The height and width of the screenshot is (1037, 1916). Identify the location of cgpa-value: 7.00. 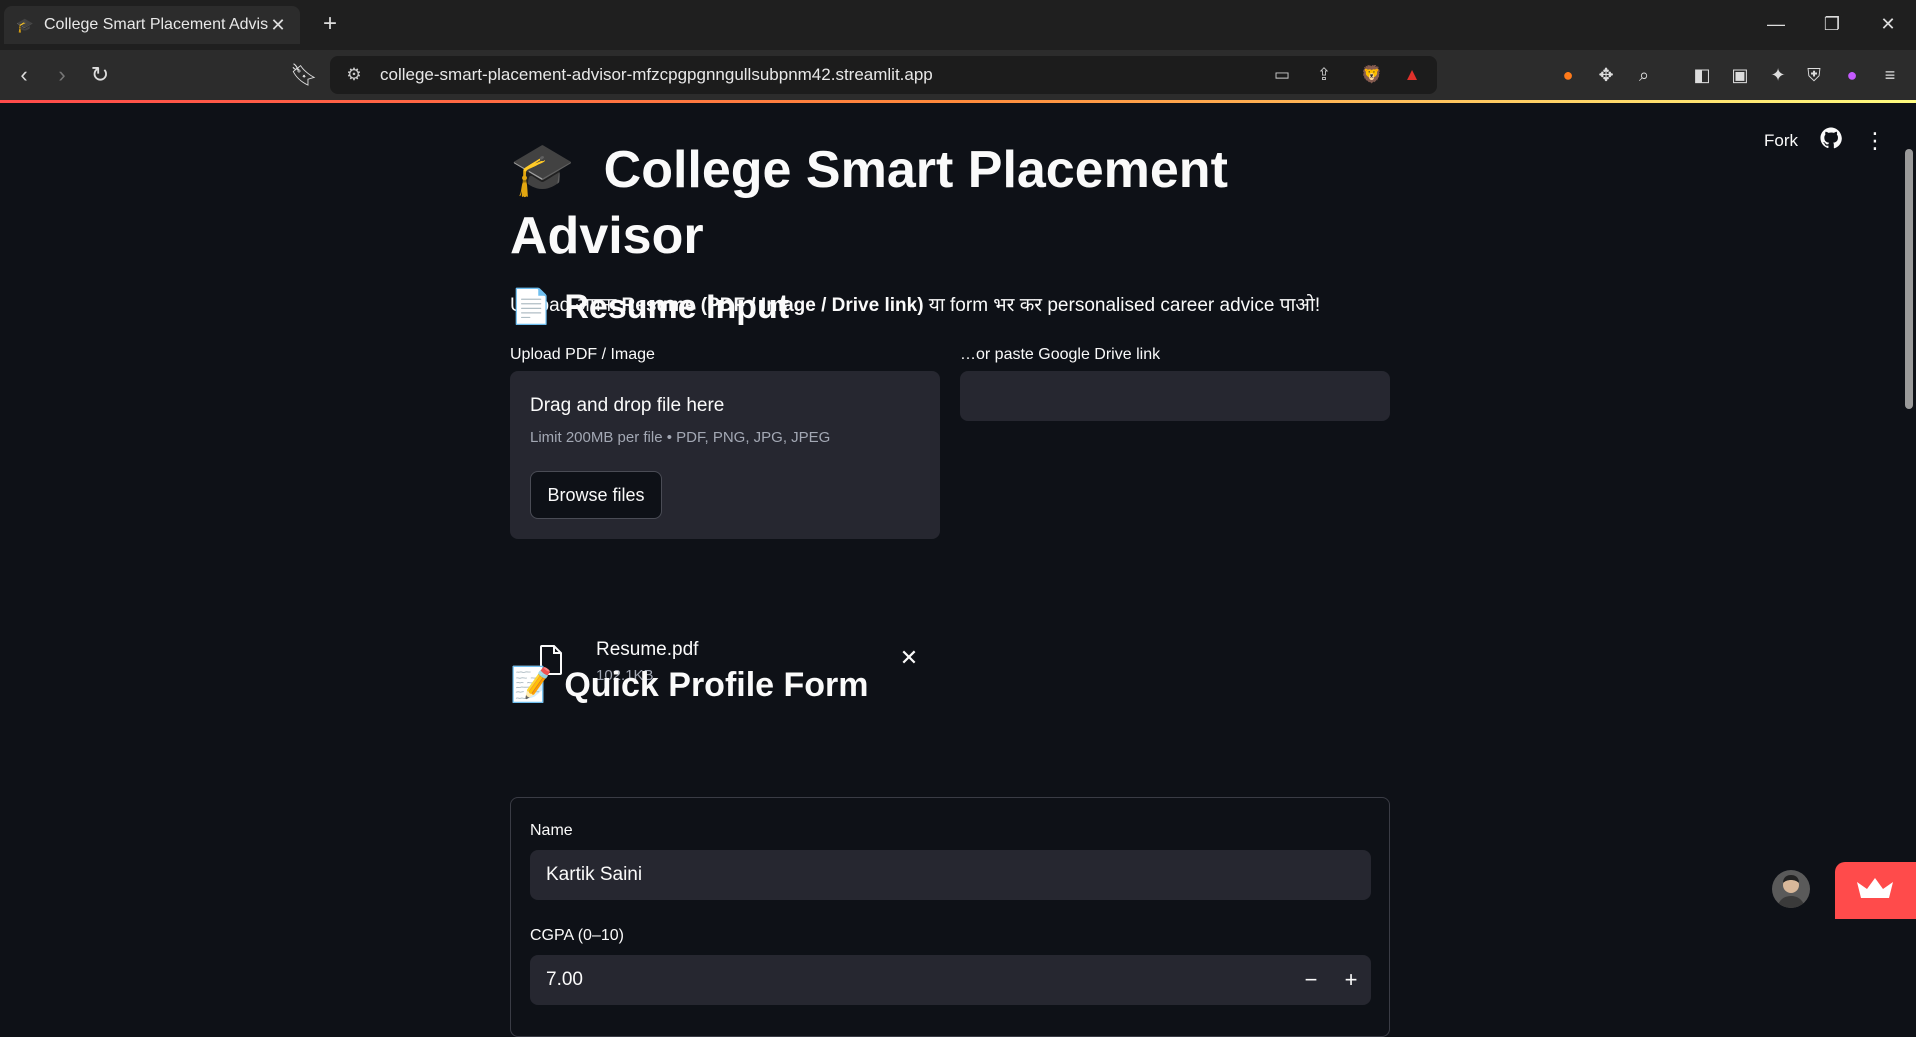
(564, 979).